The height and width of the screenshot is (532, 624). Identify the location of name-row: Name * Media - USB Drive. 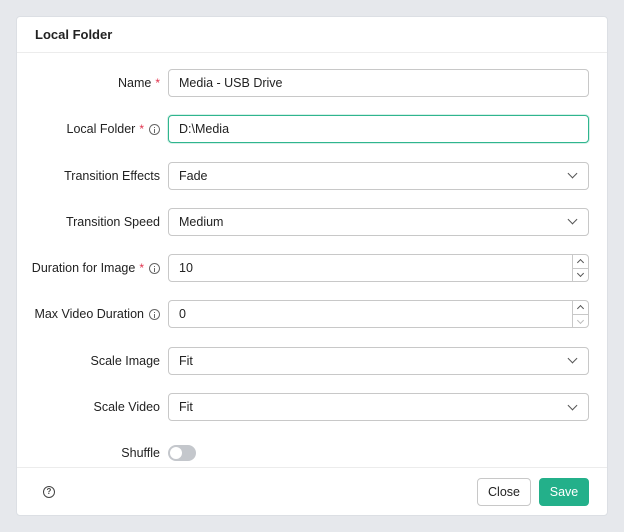
(312, 92).